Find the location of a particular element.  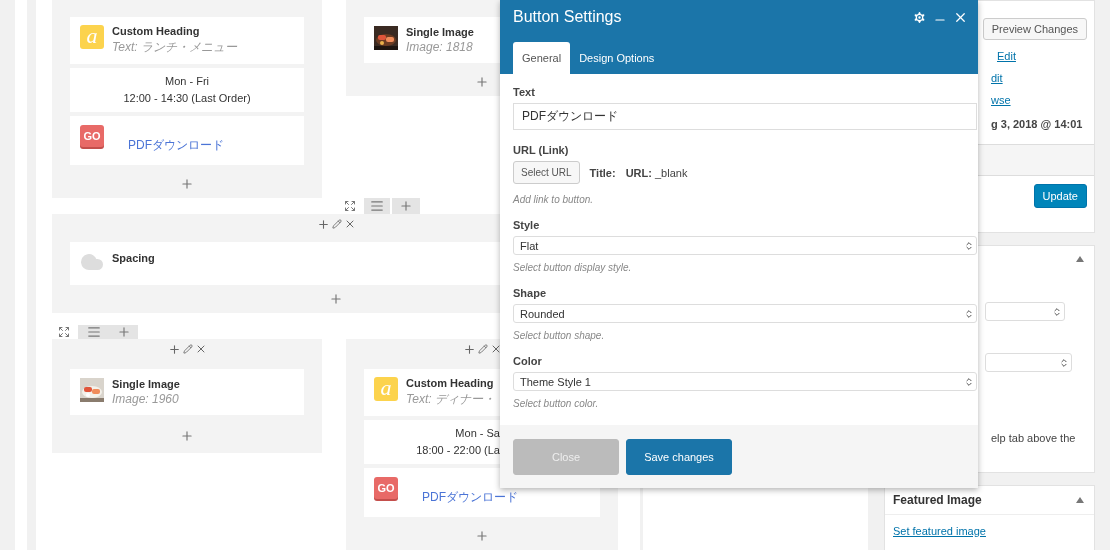

hours-text: Mon - Sa 18:00 - 22:00 (La is located at coordinates (457, 442).